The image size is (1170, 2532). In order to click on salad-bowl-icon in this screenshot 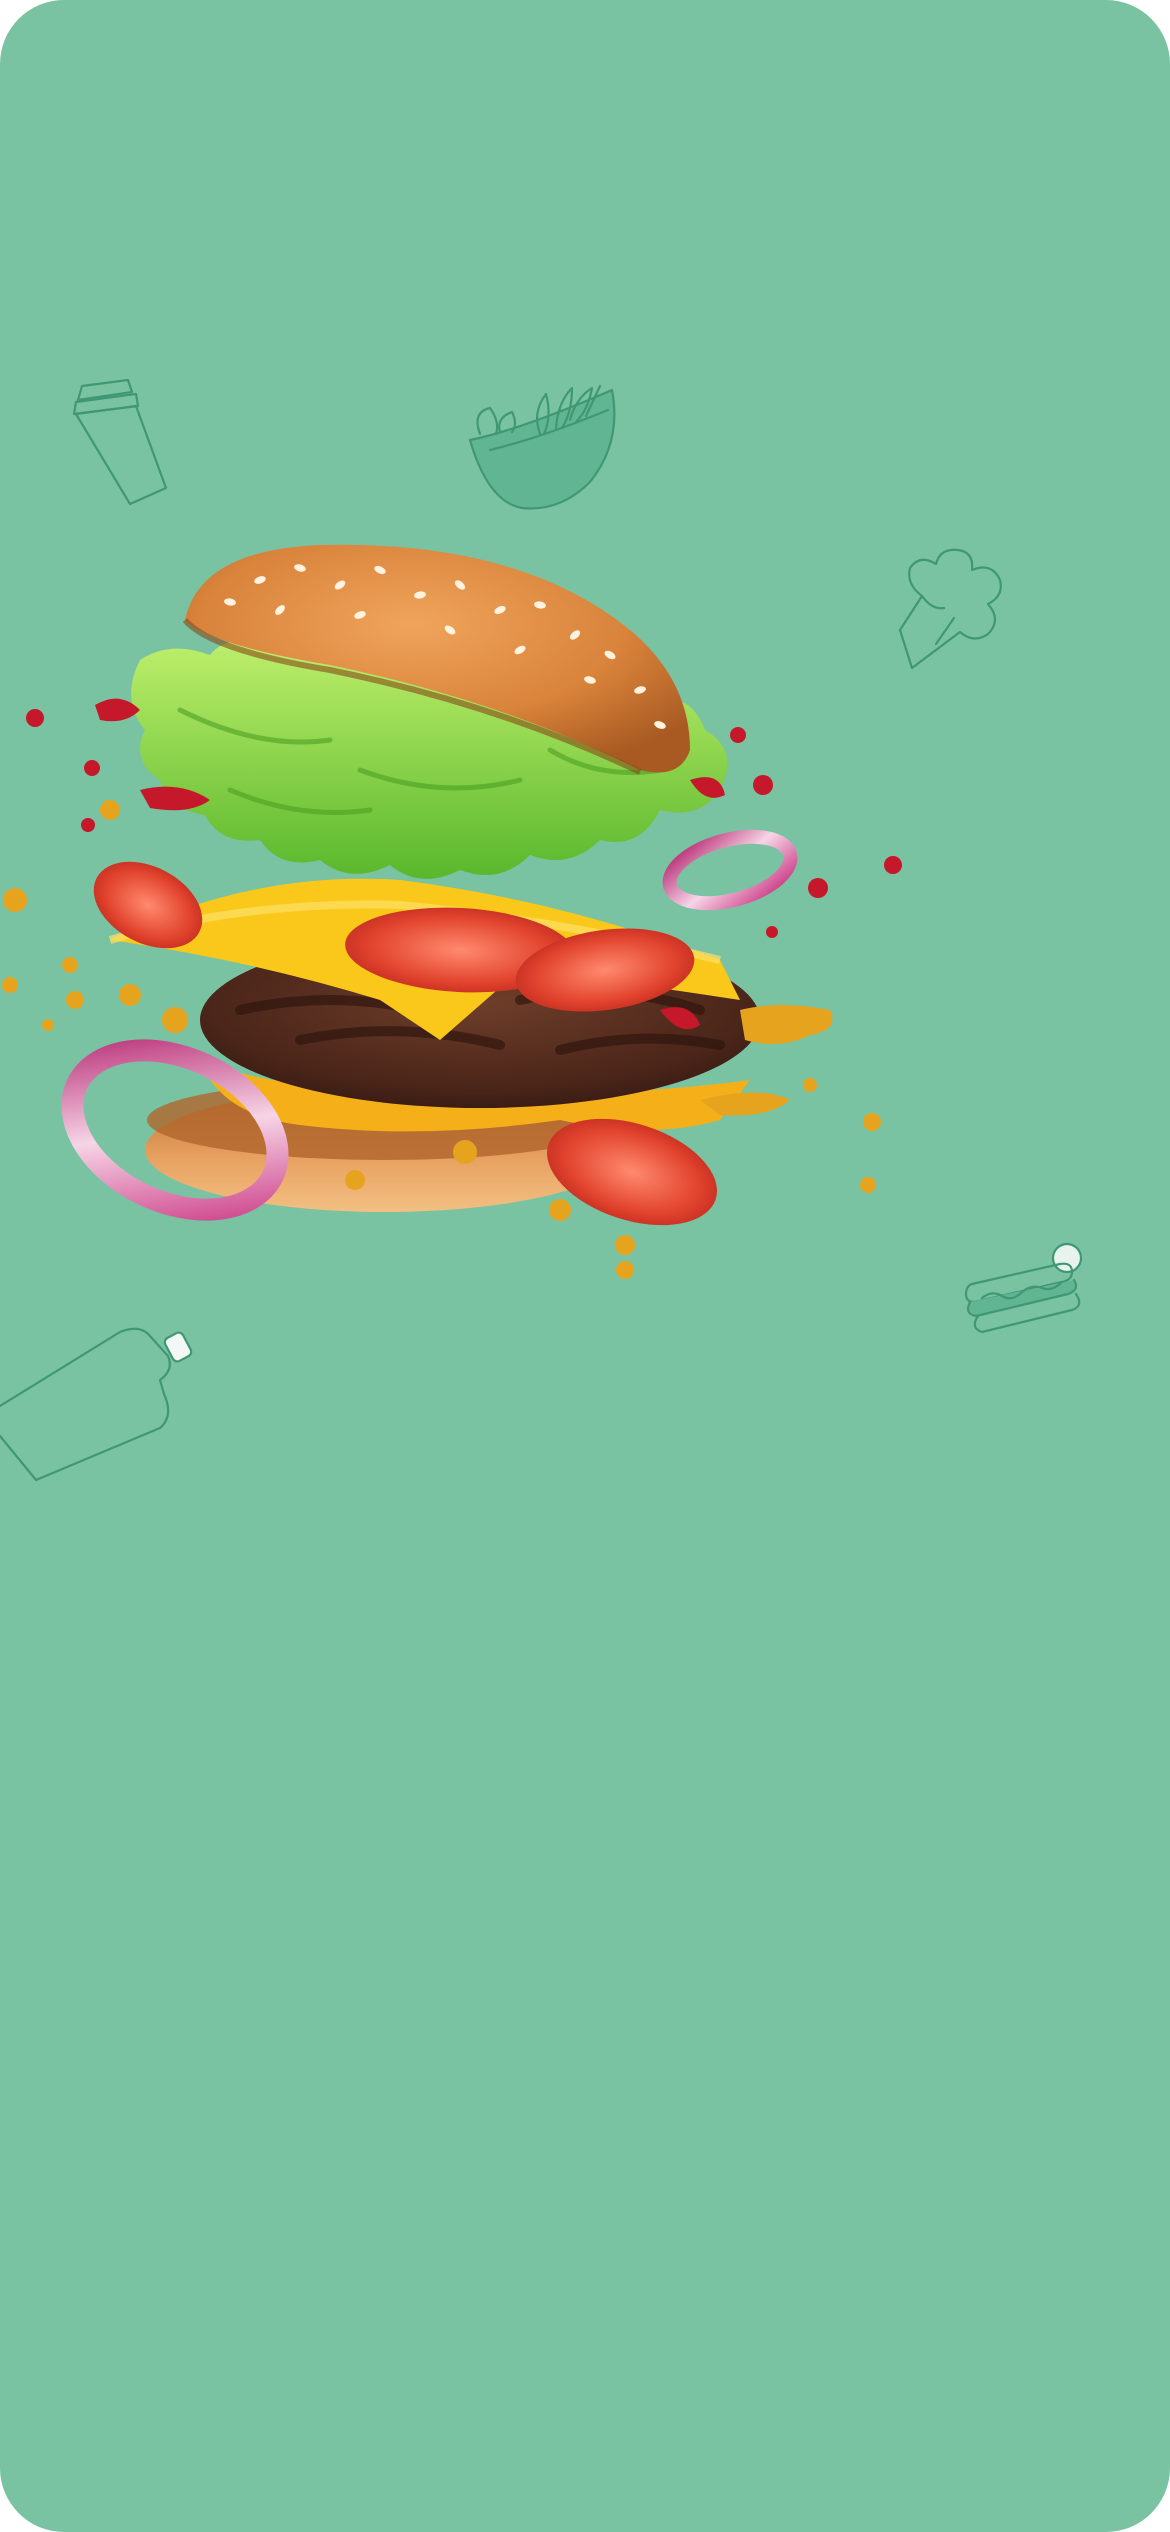, I will do `click(540, 444)`.